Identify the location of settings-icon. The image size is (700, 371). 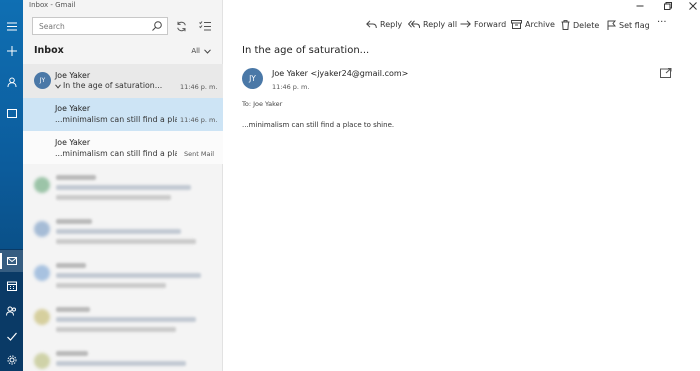
(11, 360).